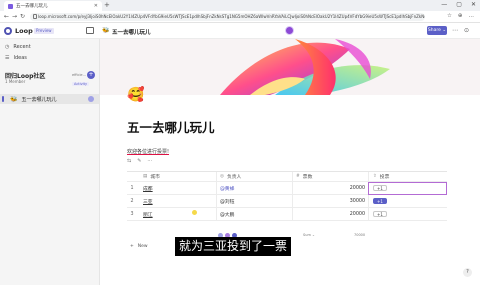 The image size is (480, 285). I want to click on sidebar-item-label: Ideas, so click(20, 58).